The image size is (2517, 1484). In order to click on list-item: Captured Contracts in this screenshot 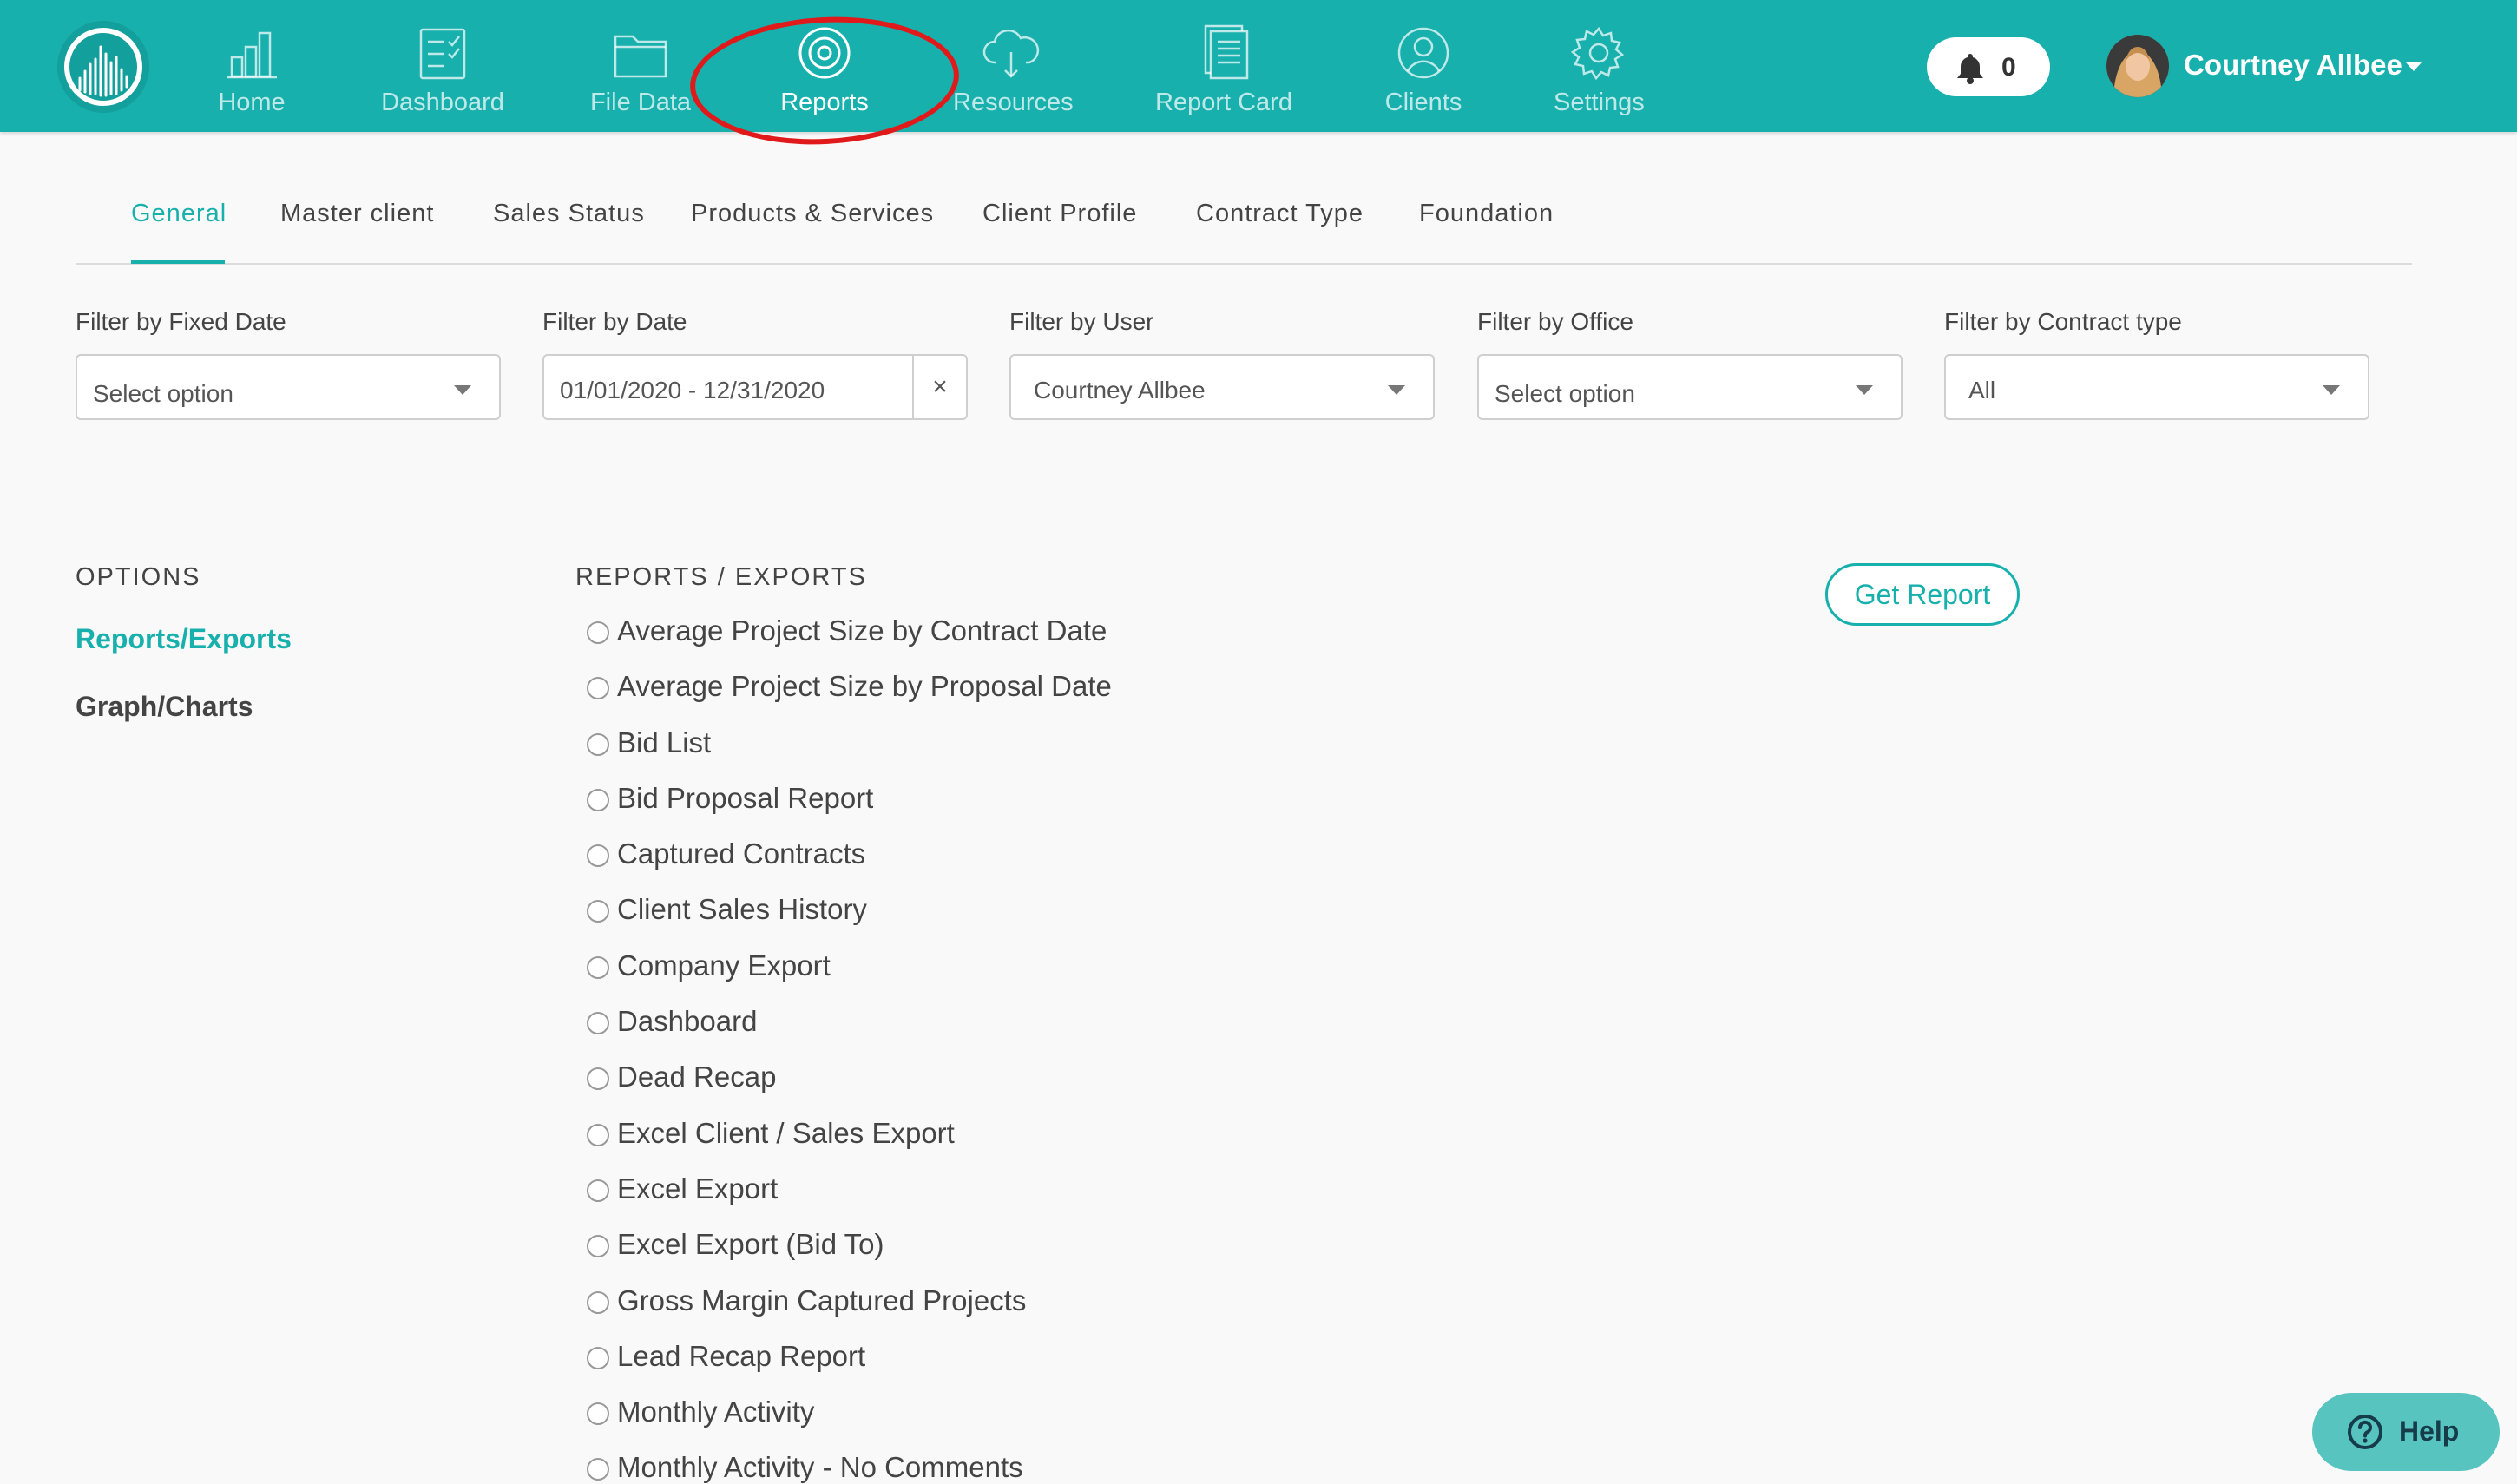, I will do `click(978, 862)`.